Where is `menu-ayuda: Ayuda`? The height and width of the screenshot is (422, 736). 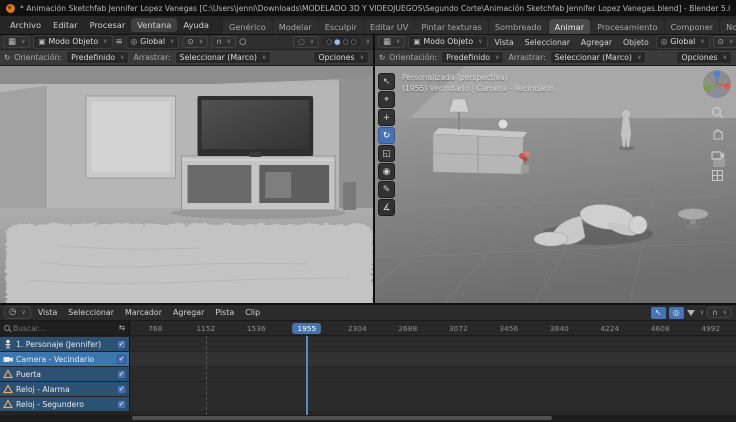
menu-ayuda: Ayuda is located at coordinates (196, 25).